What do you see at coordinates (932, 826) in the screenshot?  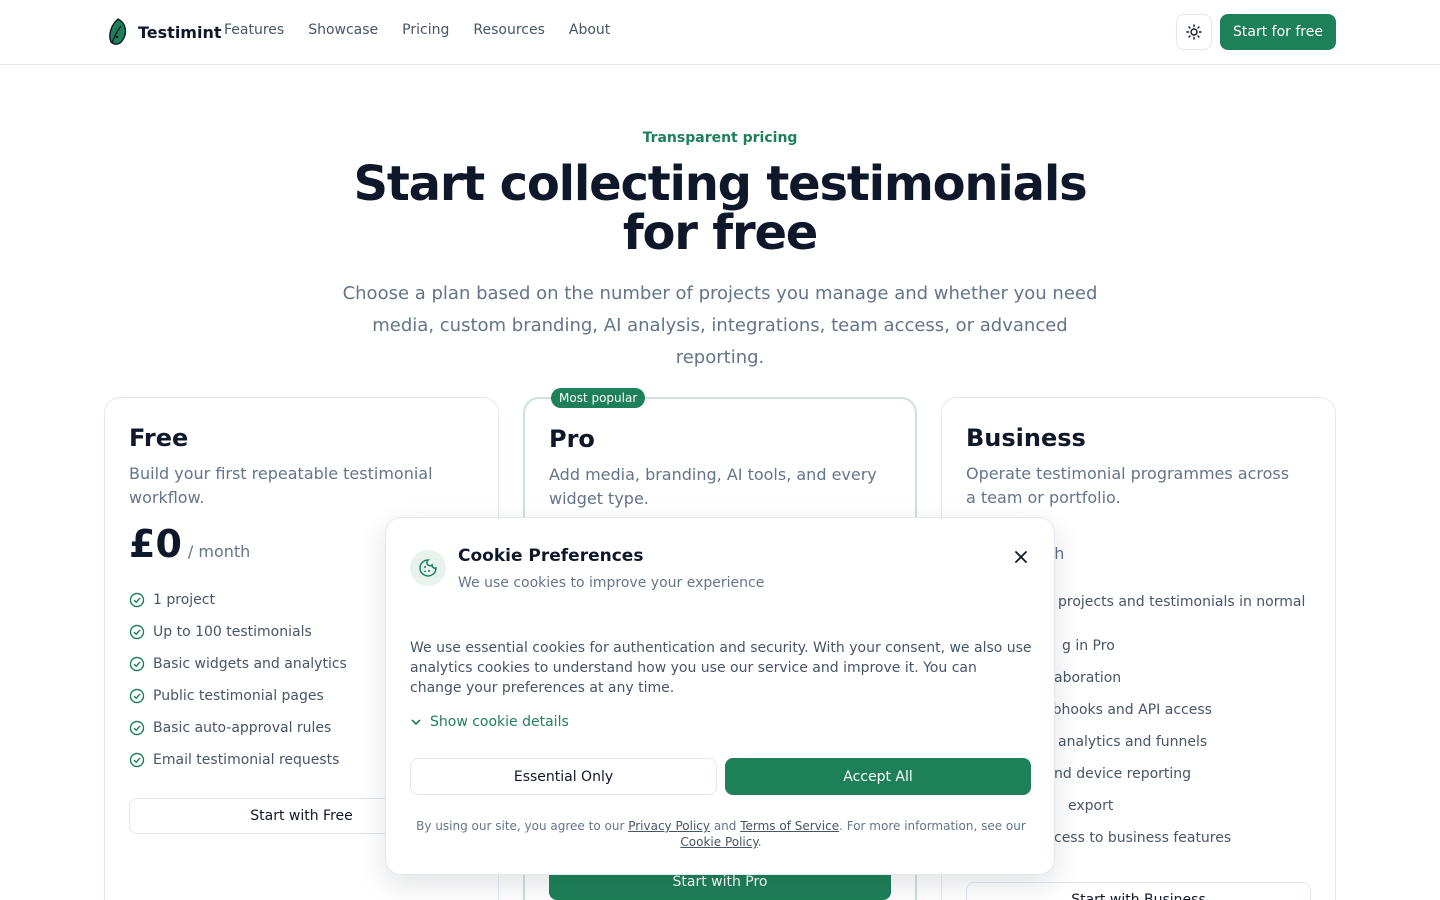 I see `footer-text: . For more information, see our` at bounding box center [932, 826].